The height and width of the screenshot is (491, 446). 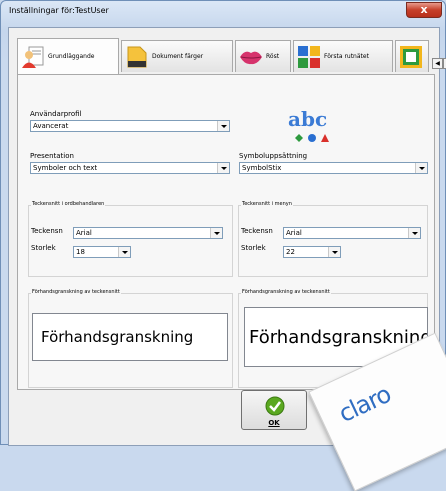 I want to click on tab-rost: Röst, so click(x=263, y=56).